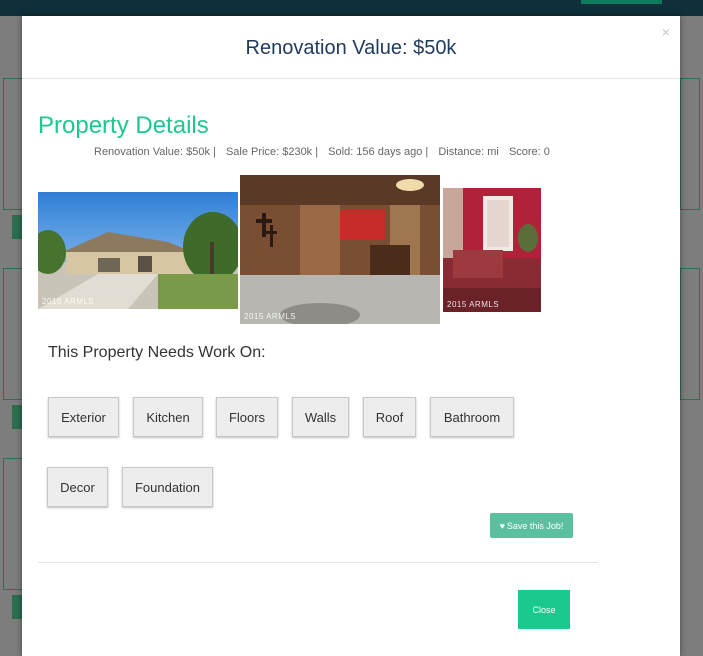 This screenshot has width=703, height=656. I want to click on tag-walls: Walls, so click(320, 417).